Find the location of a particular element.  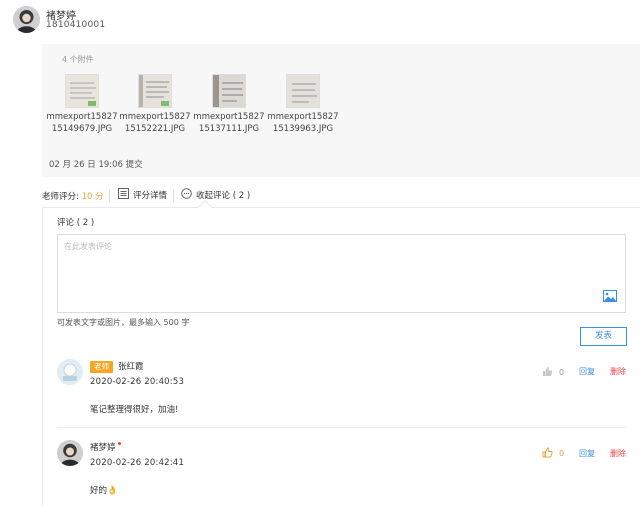

publish-button: 发表 is located at coordinates (603, 336).